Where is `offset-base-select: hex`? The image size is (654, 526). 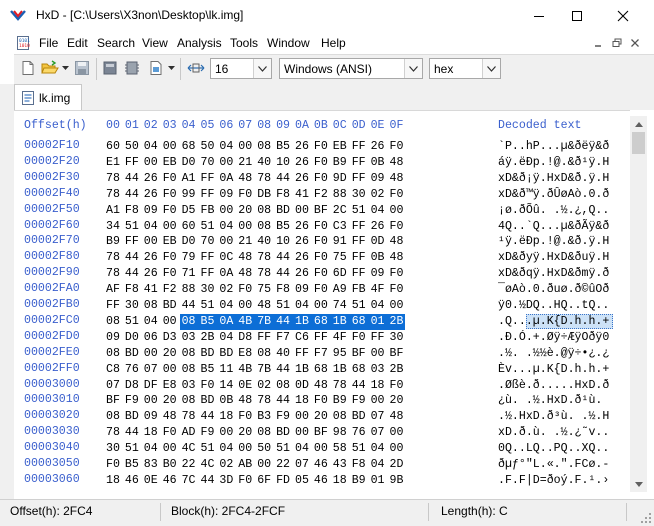 offset-base-select: hex is located at coordinates (465, 68).